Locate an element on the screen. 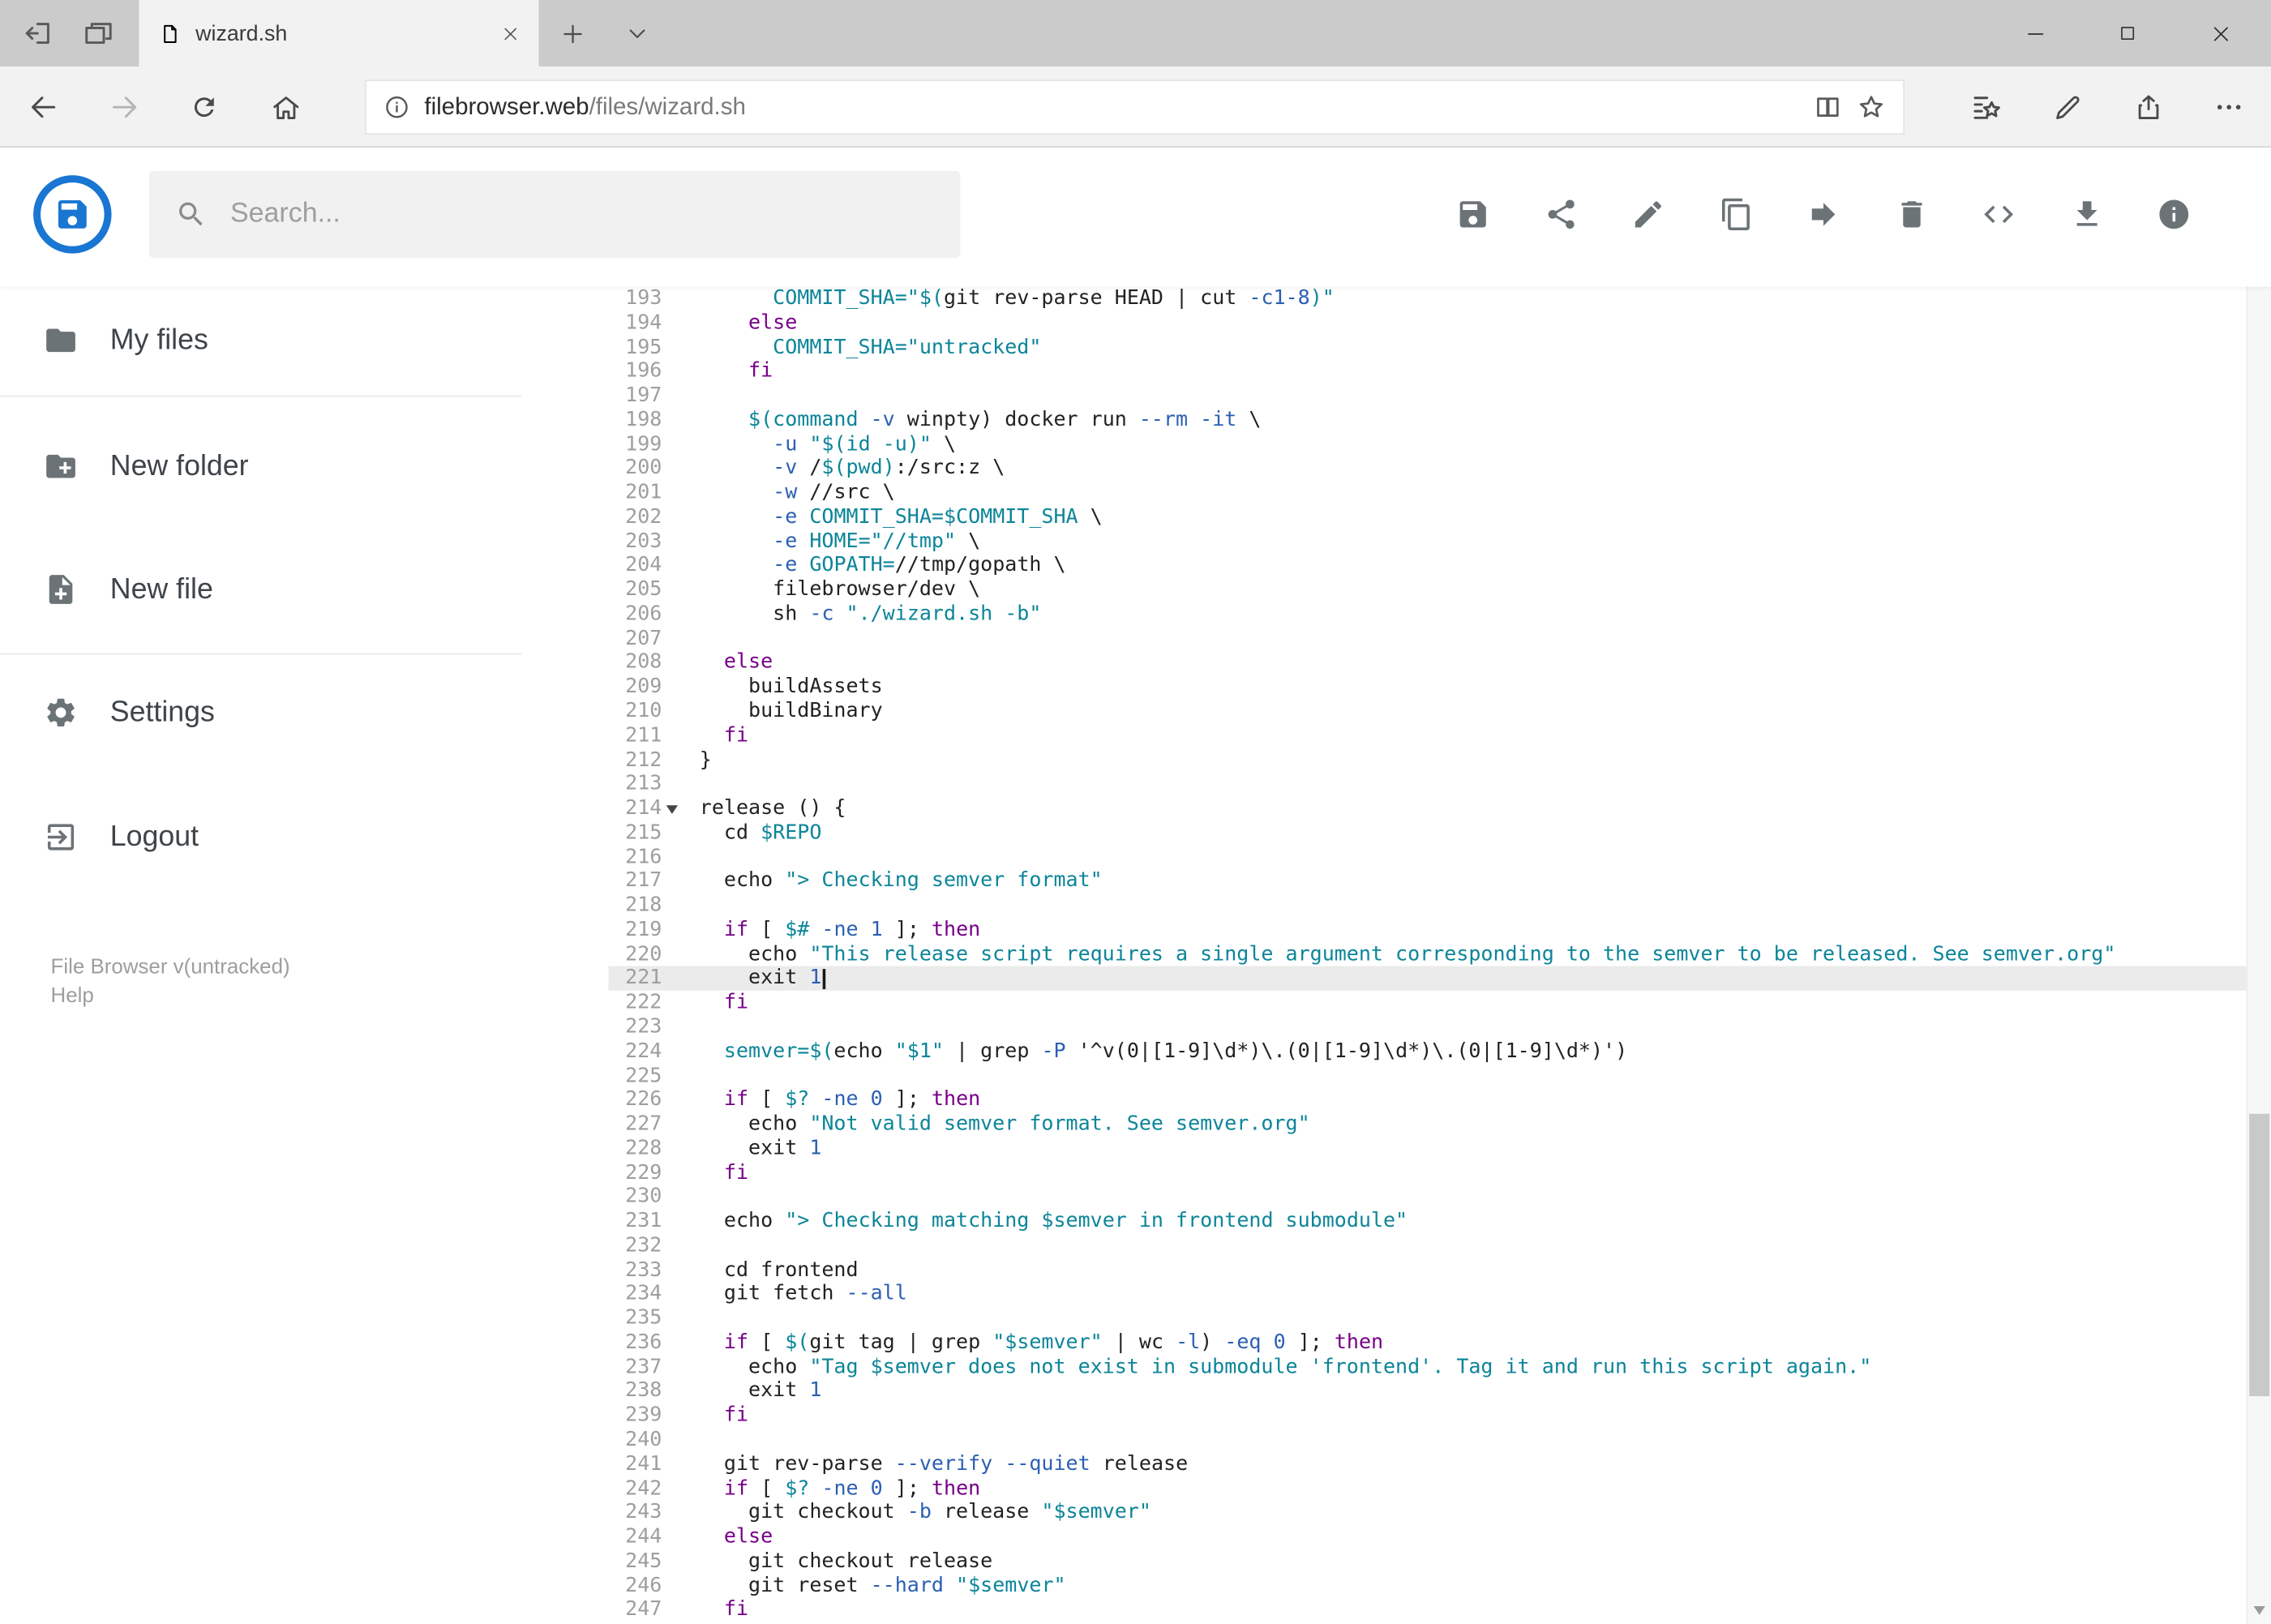 Image resolution: width=2271 pixels, height=1624 pixels. filebrowser-logo is located at coordinates (72, 214).